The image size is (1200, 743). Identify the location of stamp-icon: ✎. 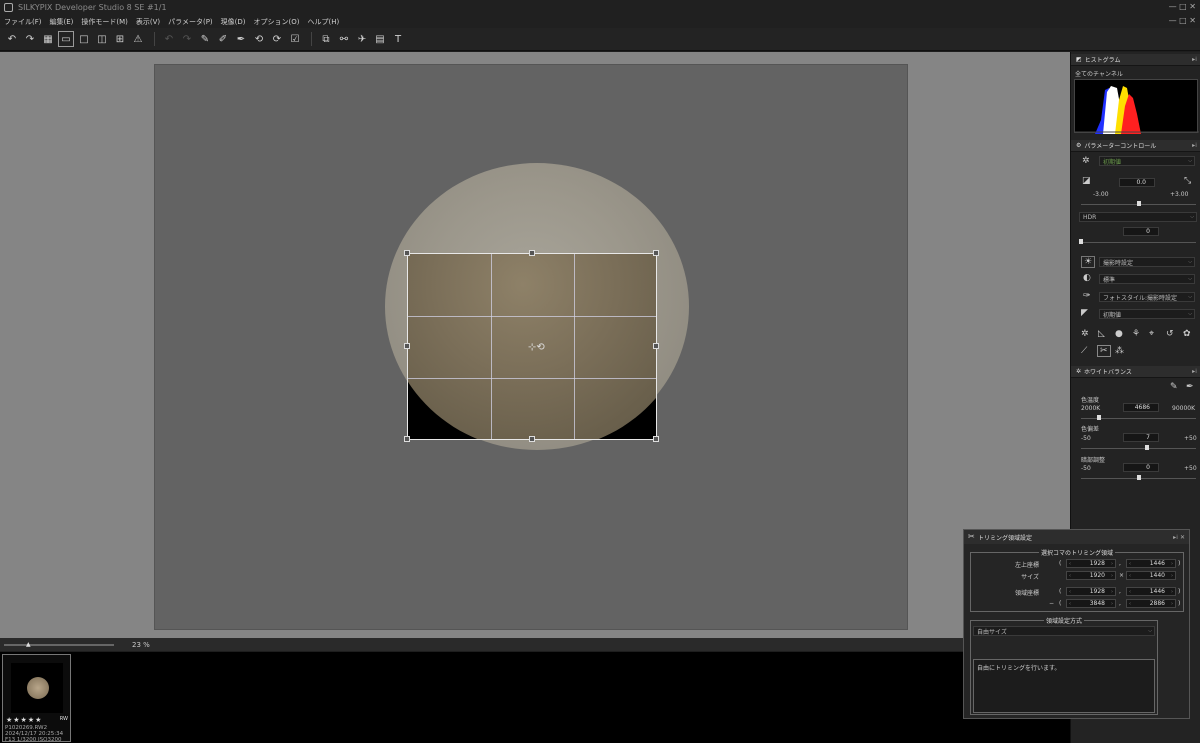
(205, 39).